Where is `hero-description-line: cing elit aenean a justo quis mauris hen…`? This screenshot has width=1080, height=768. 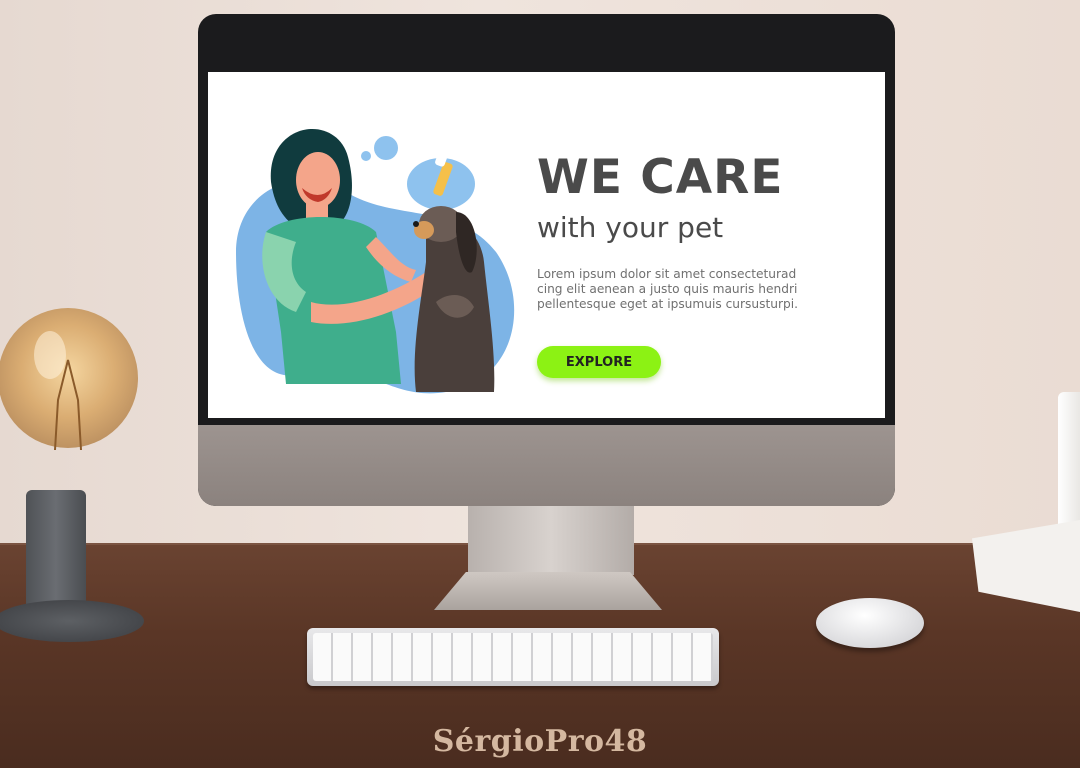
hero-description-line: cing elit aenean a justo quis mauris hen… is located at coordinates (667, 289).